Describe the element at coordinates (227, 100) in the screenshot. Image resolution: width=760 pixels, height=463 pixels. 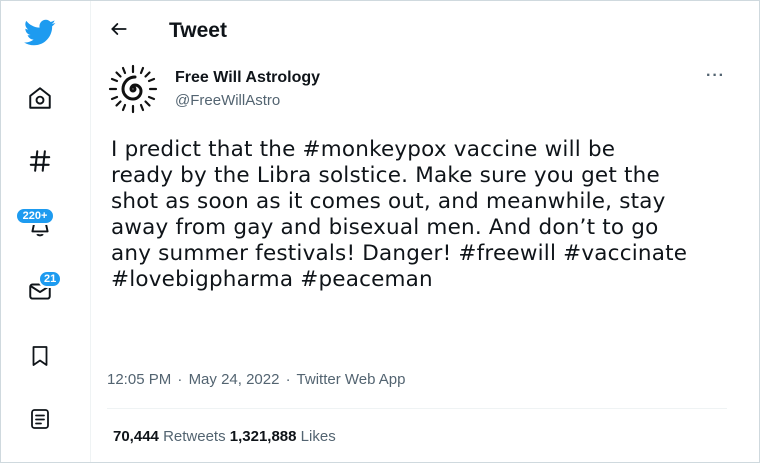
I see `author-handle: @FreeWillAstro` at that location.